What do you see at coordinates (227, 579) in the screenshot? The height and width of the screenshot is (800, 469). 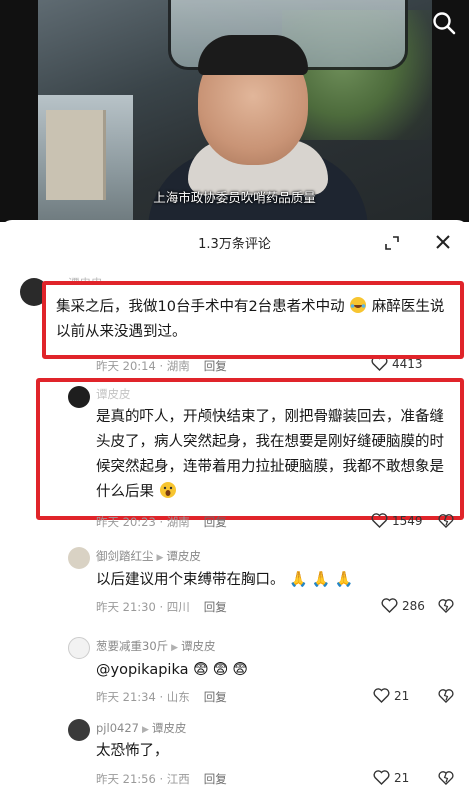 I see `comment-text: 以后建议用个束缚带在胸口。 🙏🙏🙏` at bounding box center [227, 579].